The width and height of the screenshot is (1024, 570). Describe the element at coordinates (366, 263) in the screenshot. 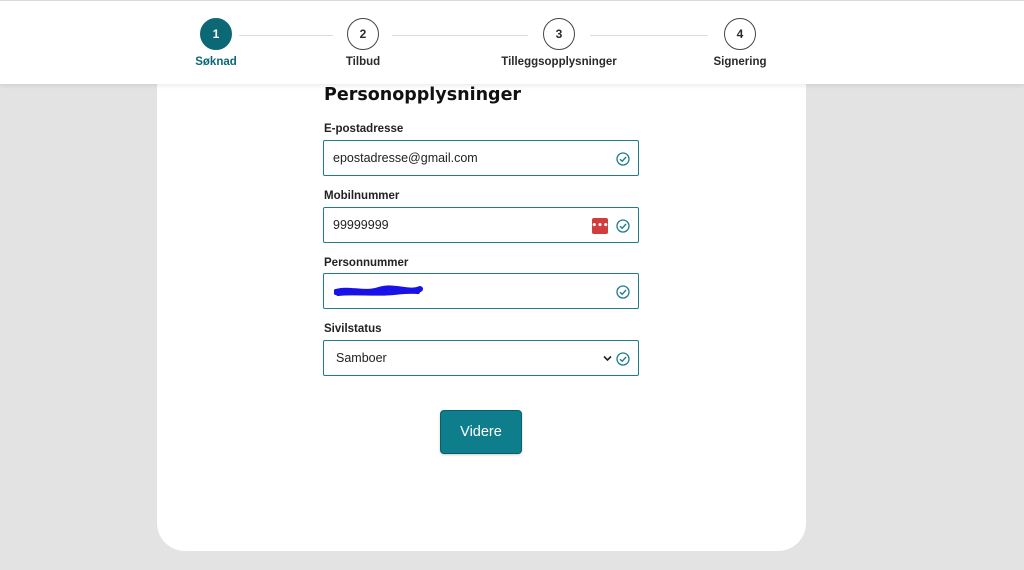

I see `ssn-label: Personnummer` at that location.